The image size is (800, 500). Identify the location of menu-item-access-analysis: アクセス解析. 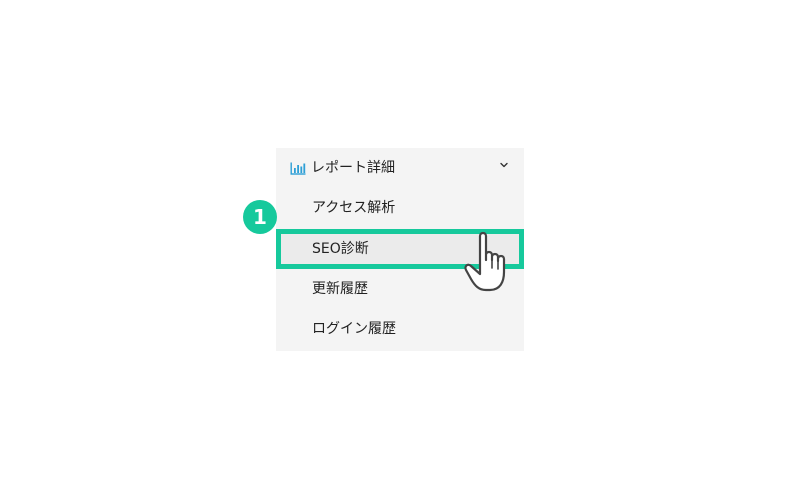
(400, 208).